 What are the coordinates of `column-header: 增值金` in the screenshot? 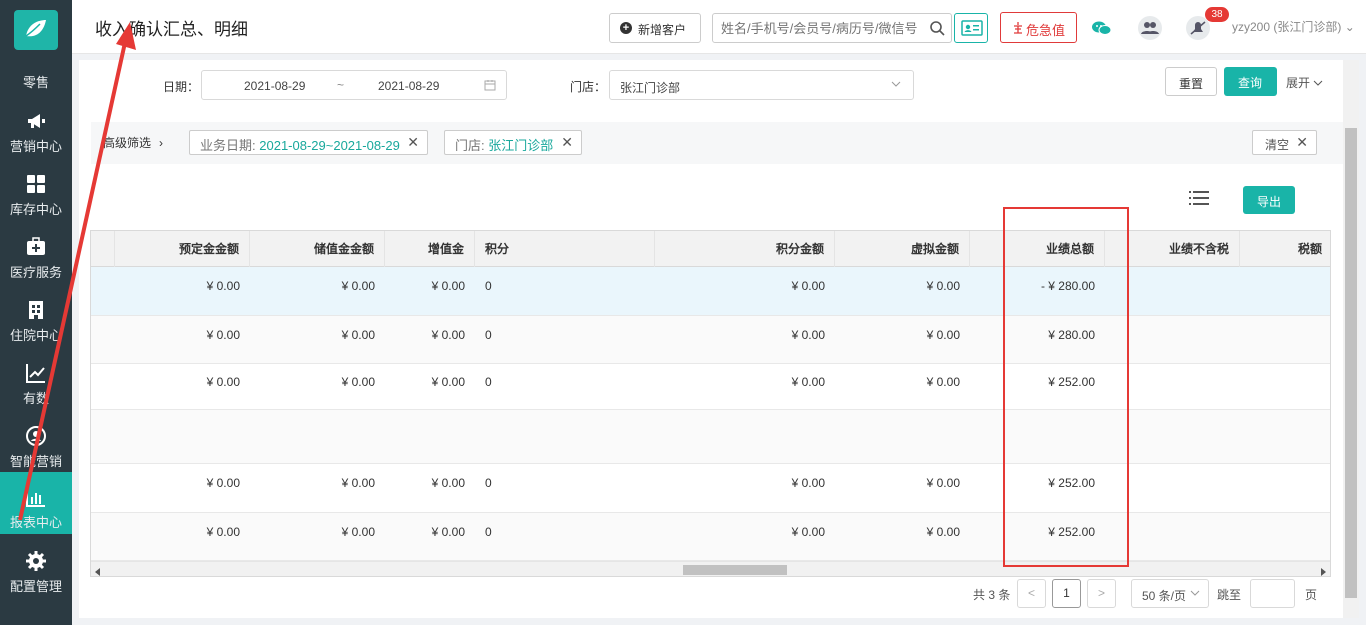 It's located at (430, 249).